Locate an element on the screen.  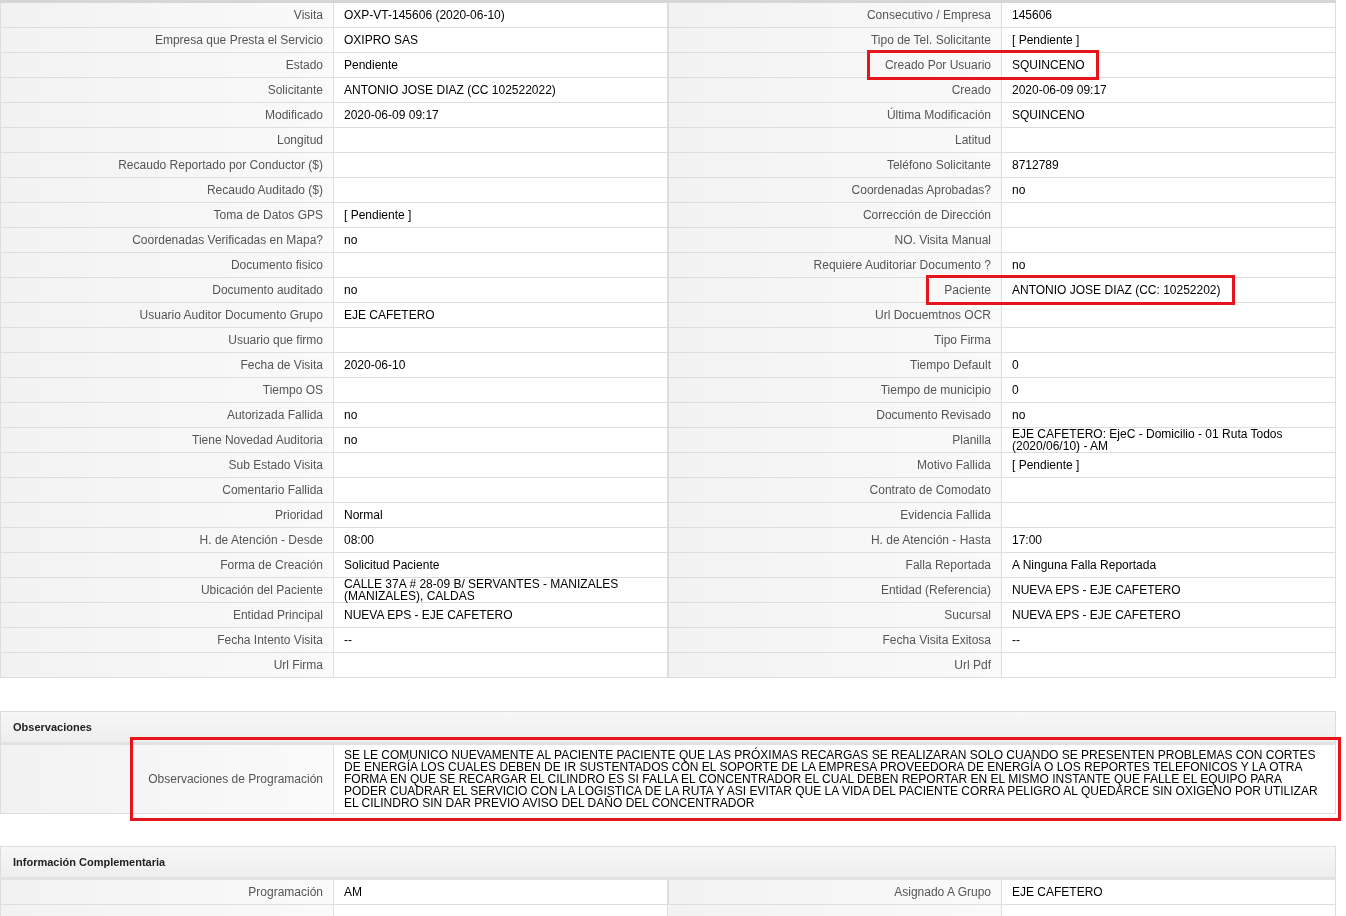
field-label: Visita is located at coordinates (308, 15).